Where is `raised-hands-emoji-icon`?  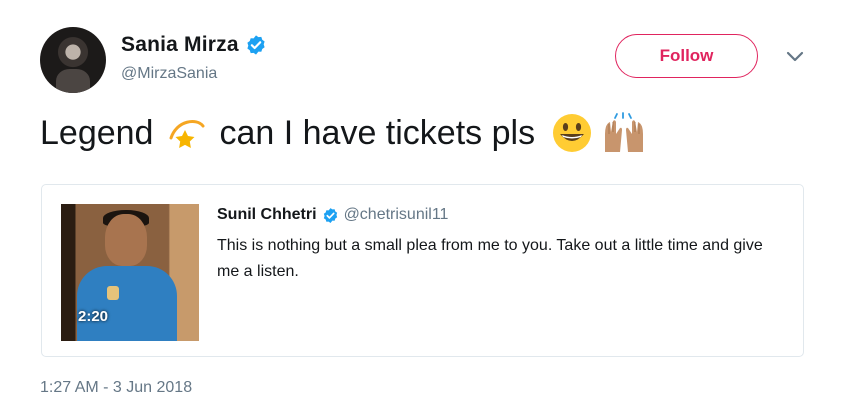 raised-hands-emoji-icon is located at coordinates (624, 132).